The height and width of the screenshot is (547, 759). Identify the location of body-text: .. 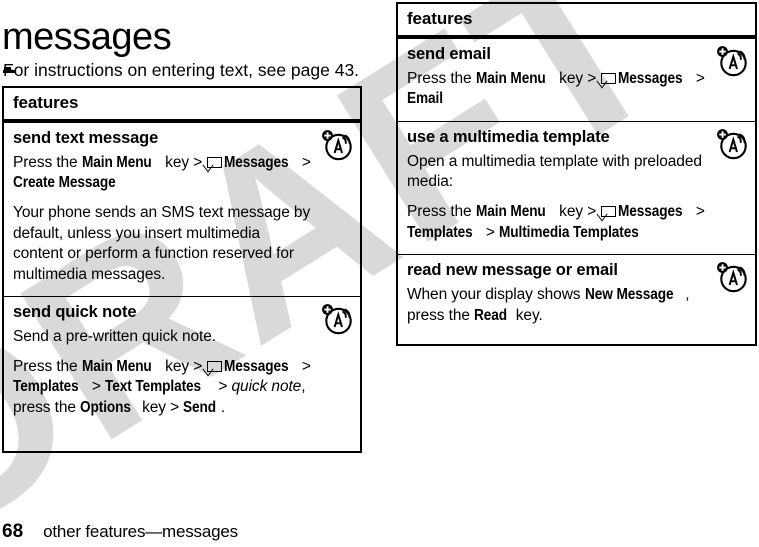
(223, 408).